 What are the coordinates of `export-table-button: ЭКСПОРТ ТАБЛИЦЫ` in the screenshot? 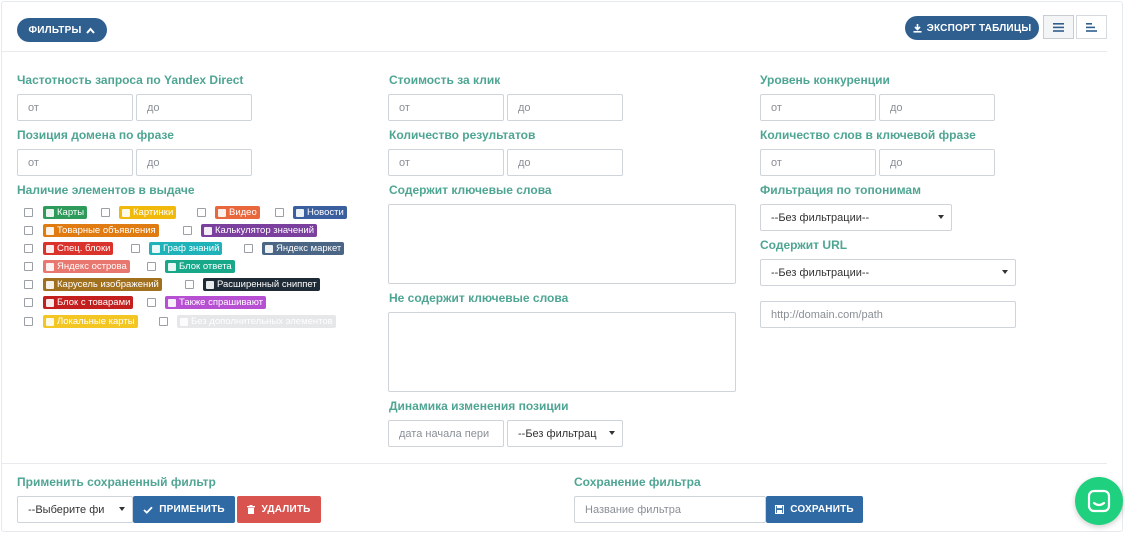 It's located at (972, 28).